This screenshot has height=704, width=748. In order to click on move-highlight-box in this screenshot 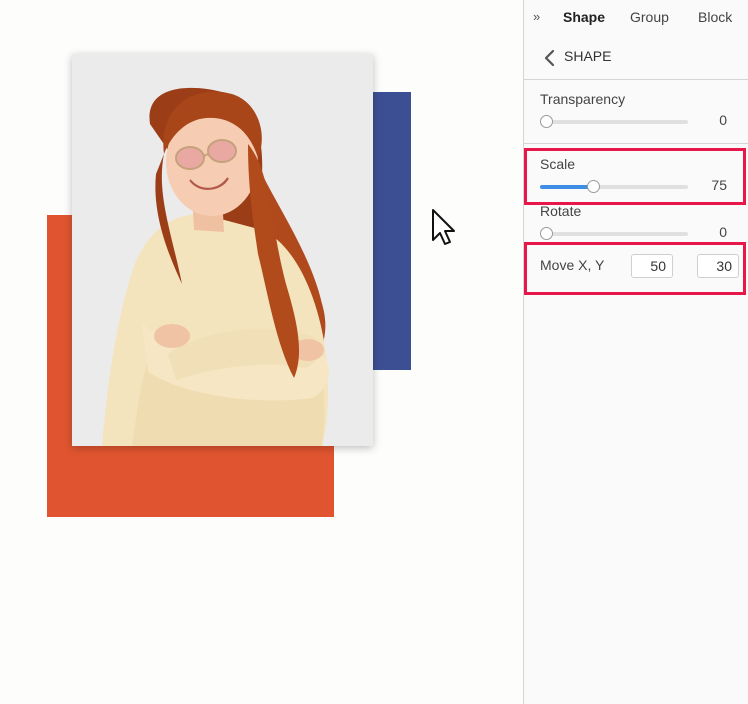, I will do `click(635, 268)`.